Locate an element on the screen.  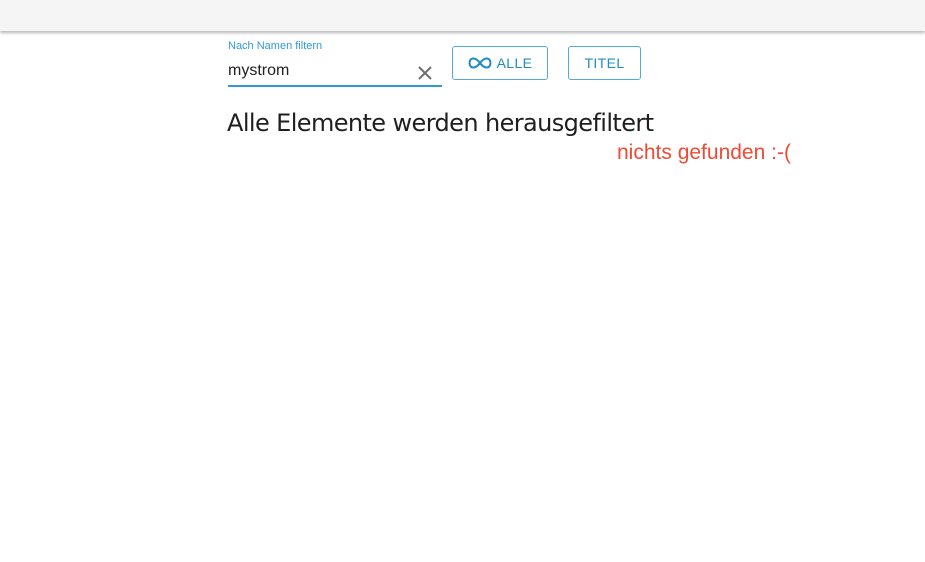
filter-label: Nach Namen filtern is located at coordinates (275, 46).